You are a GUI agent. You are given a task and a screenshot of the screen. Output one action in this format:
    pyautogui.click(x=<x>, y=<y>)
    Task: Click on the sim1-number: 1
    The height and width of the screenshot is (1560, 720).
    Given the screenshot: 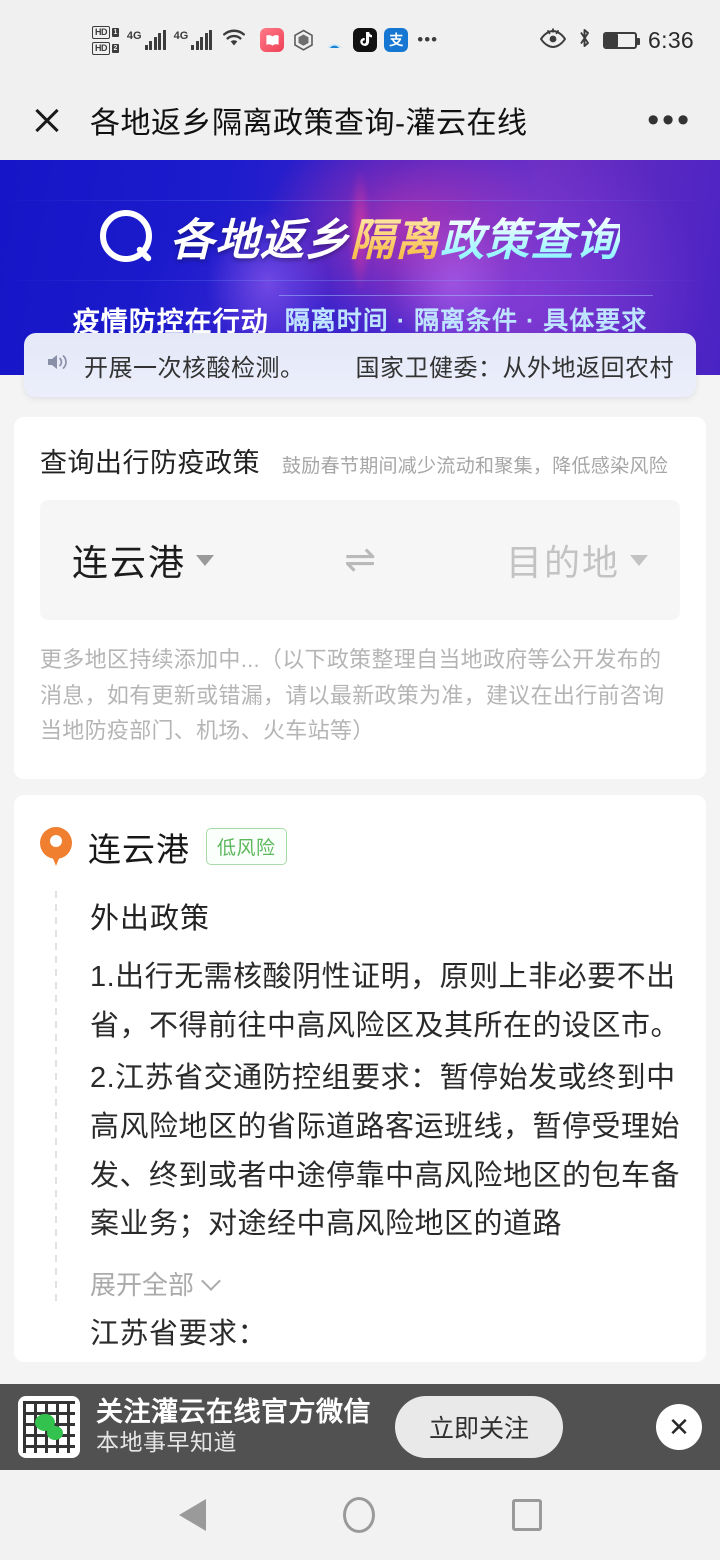 What is the action you would take?
    pyautogui.click(x=115, y=32)
    